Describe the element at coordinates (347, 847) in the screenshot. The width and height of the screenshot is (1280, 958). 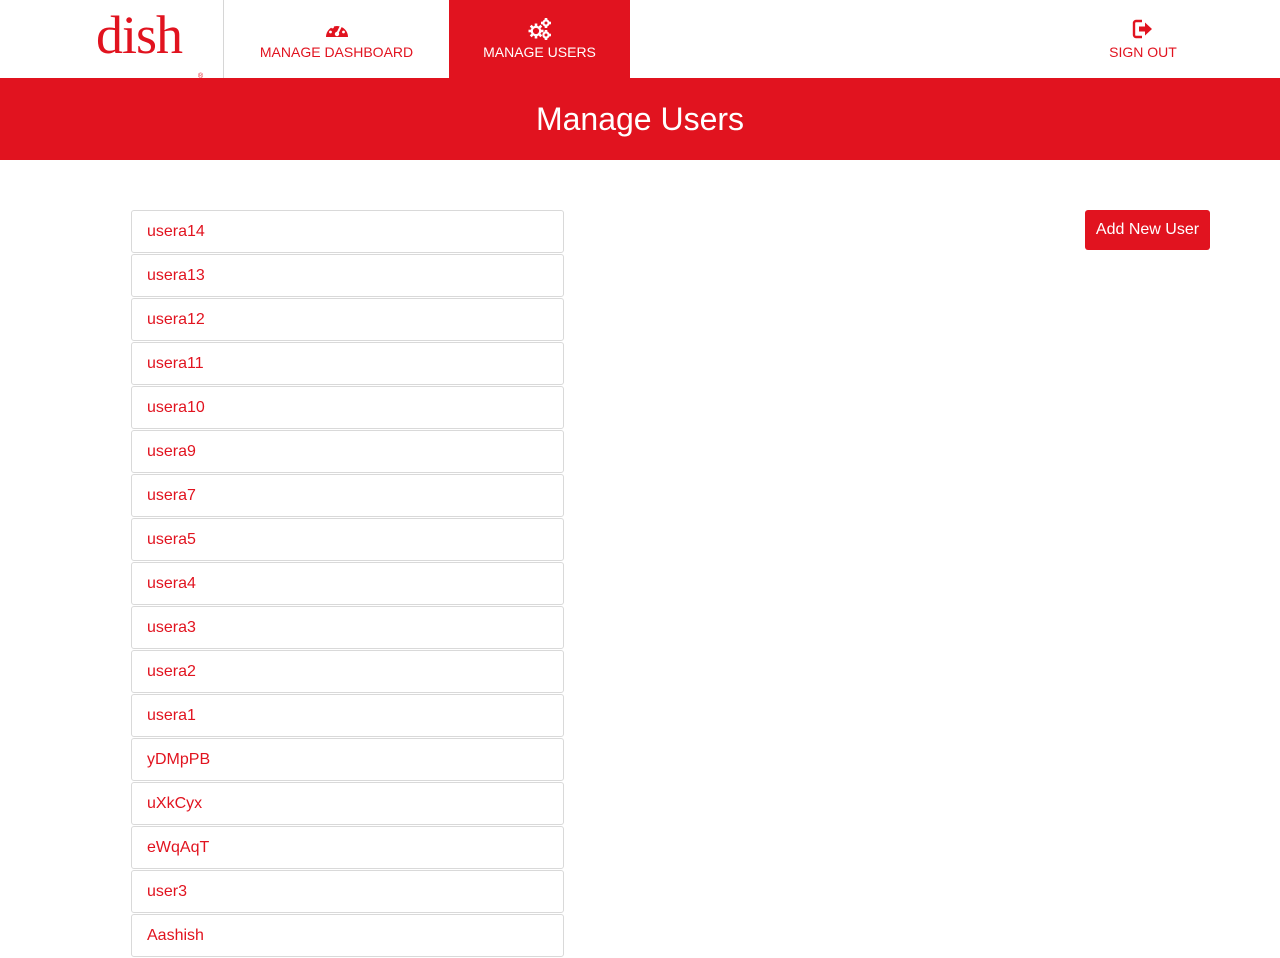
I see `user-list-item: eWqAqT` at that location.